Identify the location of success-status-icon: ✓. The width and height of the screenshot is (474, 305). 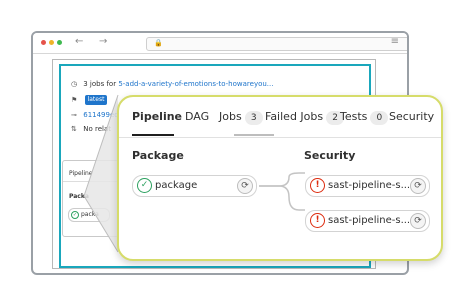
(144, 185).